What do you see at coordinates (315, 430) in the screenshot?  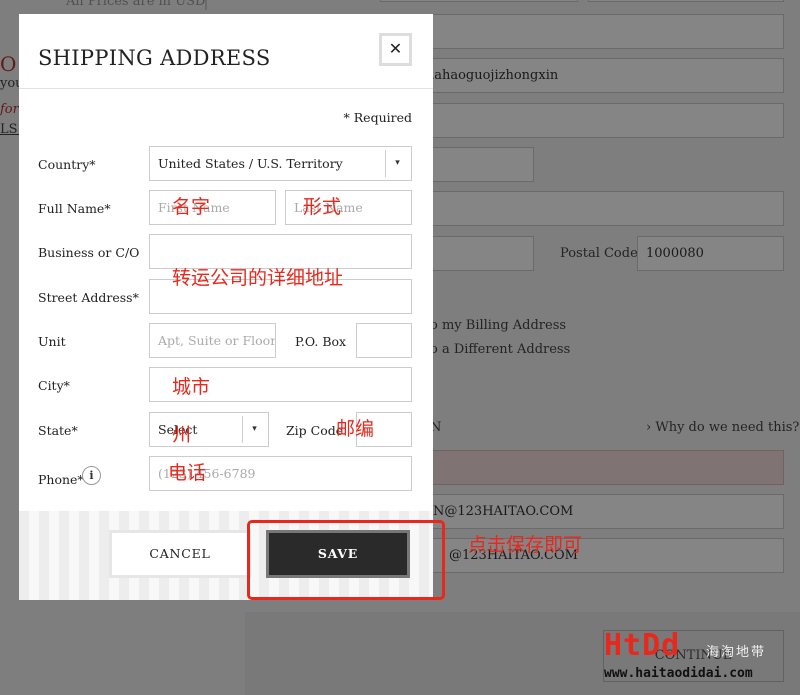 I see `zip-label: Zip Code` at bounding box center [315, 430].